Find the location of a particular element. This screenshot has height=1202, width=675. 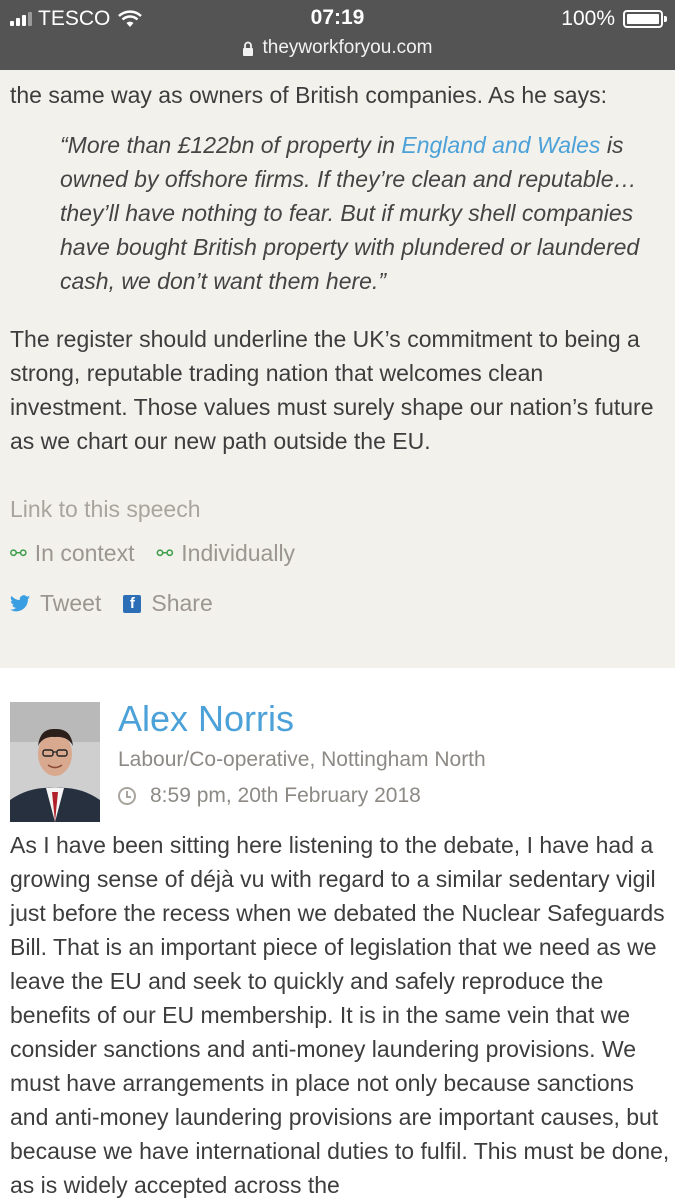

share-label: Share is located at coordinates (182, 603).